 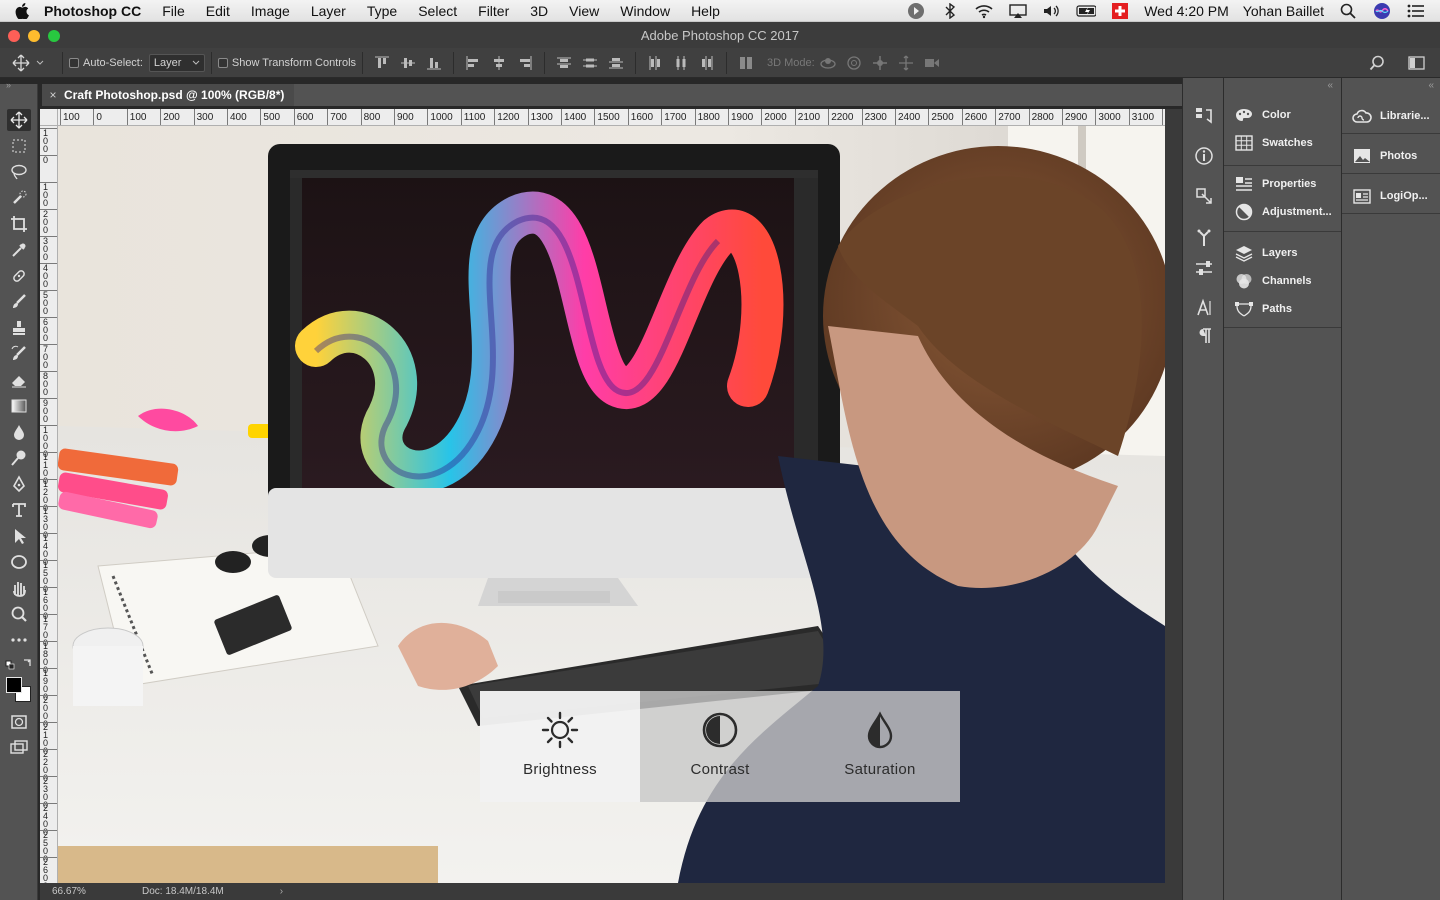 What do you see at coordinates (22, 10) in the screenshot?
I see `apple-menu-icon` at bounding box center [22, 10].